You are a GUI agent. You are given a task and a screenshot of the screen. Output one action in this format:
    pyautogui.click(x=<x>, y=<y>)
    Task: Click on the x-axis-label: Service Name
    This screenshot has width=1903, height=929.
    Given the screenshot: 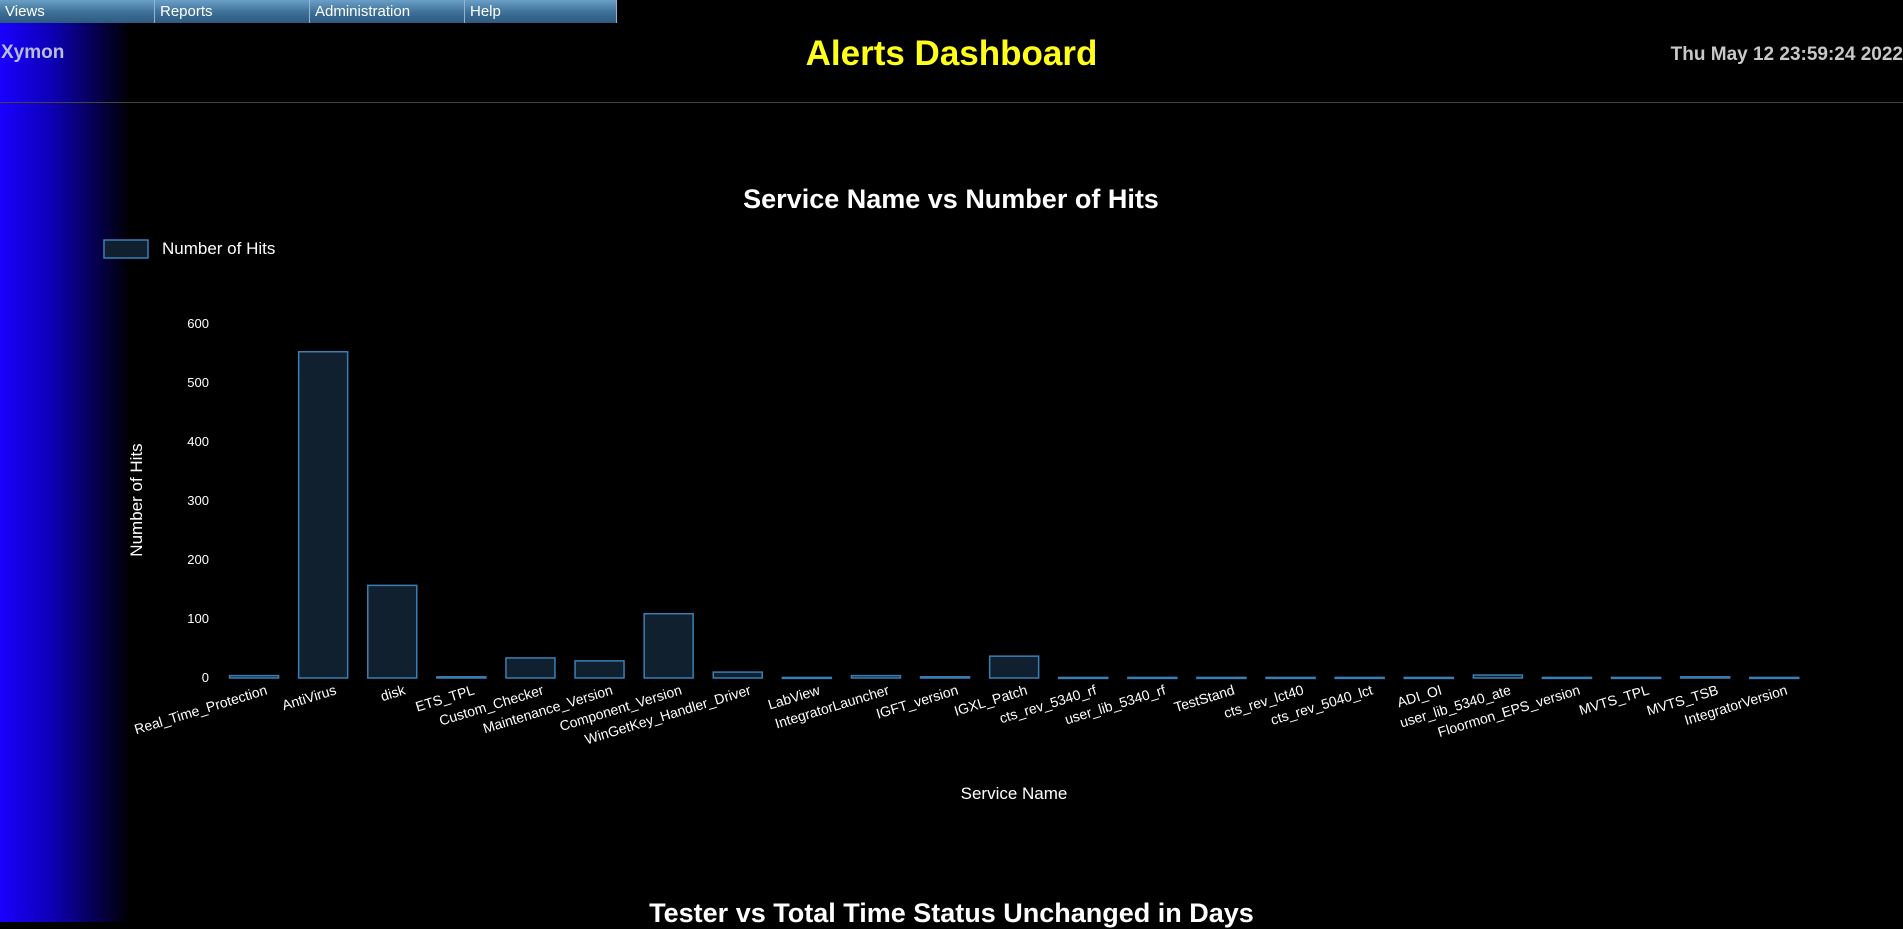 What is the action you would take?
    pyautogui.click(x=1014, y=793)
    